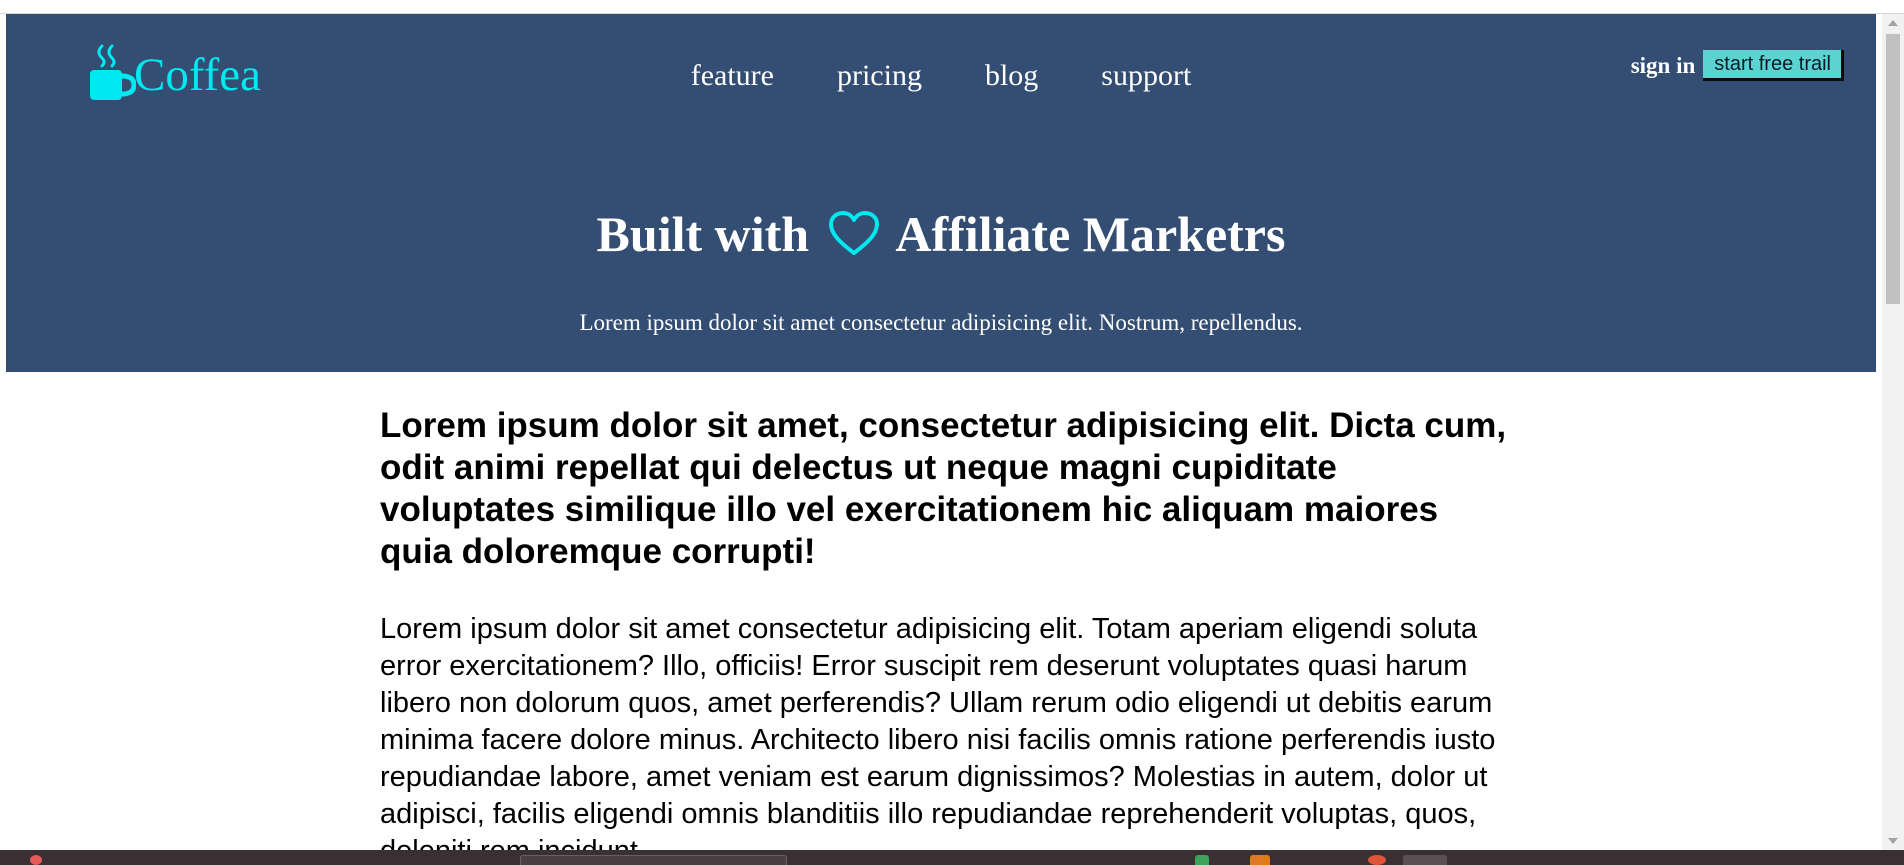 The height and width of the screenshot is (865, 1904). What do you see at coordinates (952, 857) in the screenshot?
I see `taskbar` at bounding box center [952, 857].